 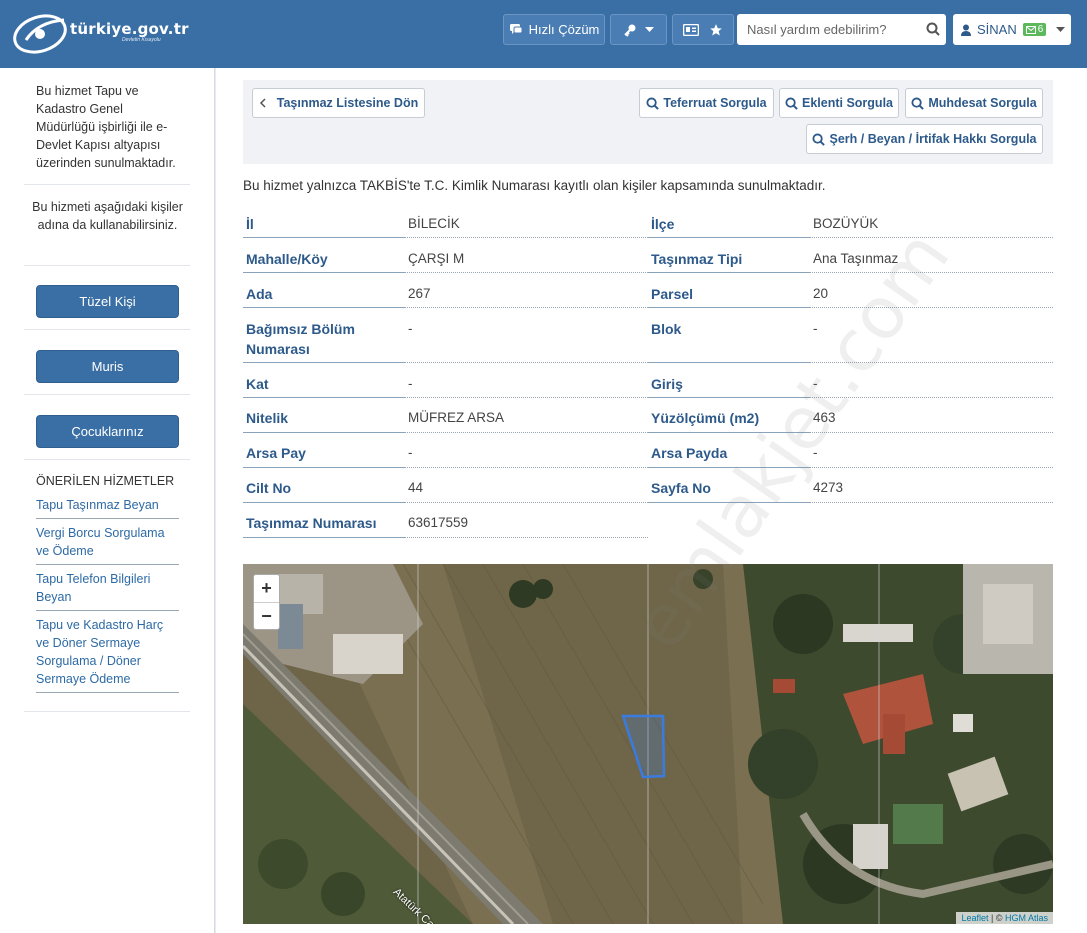 I want to click on arsa-pay-value: -, so click(x=410, y=452).